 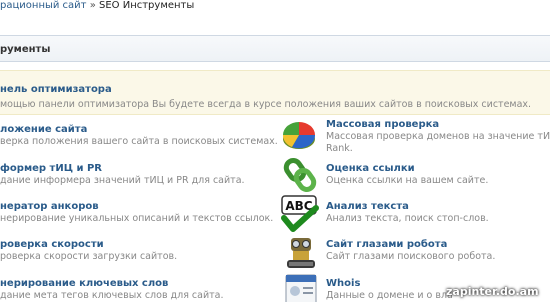 What do you see at coordinates (407, 180) in the screenshot?
I see `tool-description: Оценка ссылки на вашем сайте.` at bounding box center [407, 180].